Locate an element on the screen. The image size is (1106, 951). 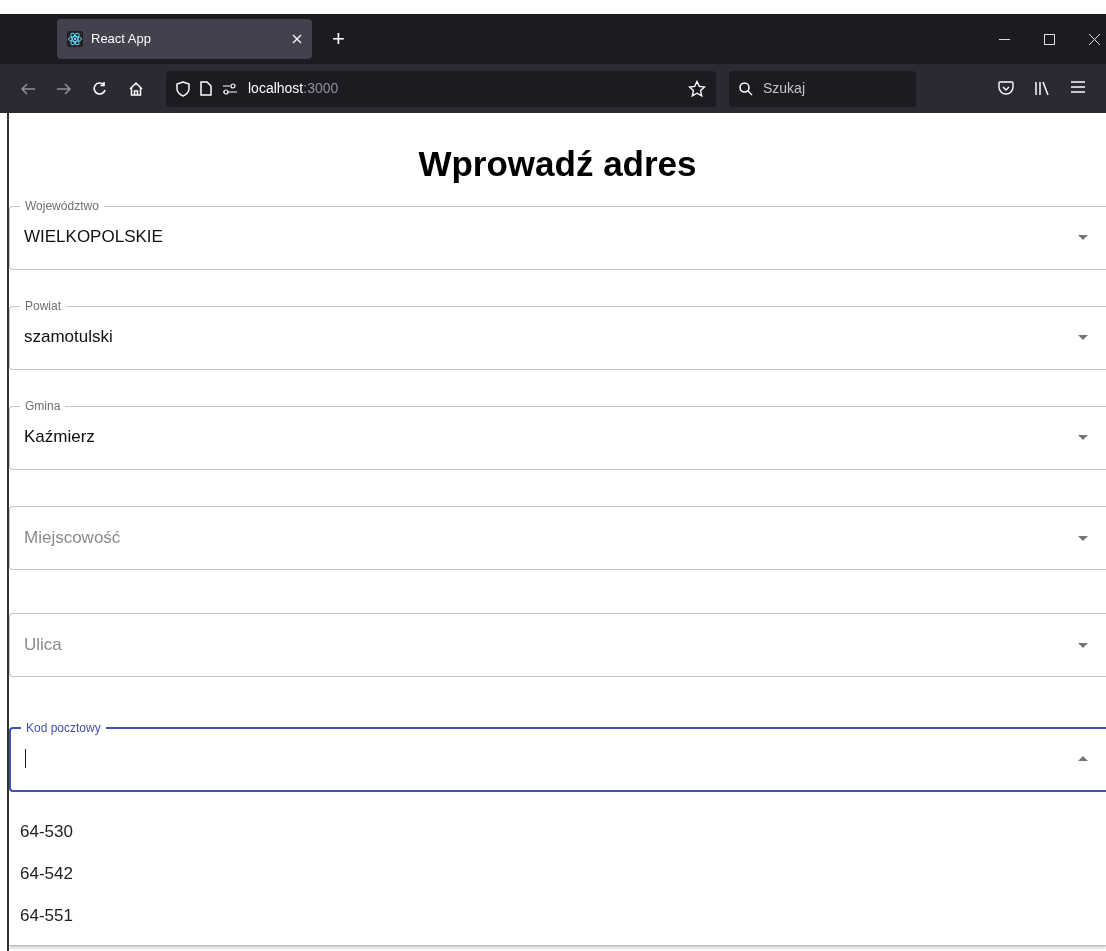
react-logo-icon is located at coordinates (75, 39).